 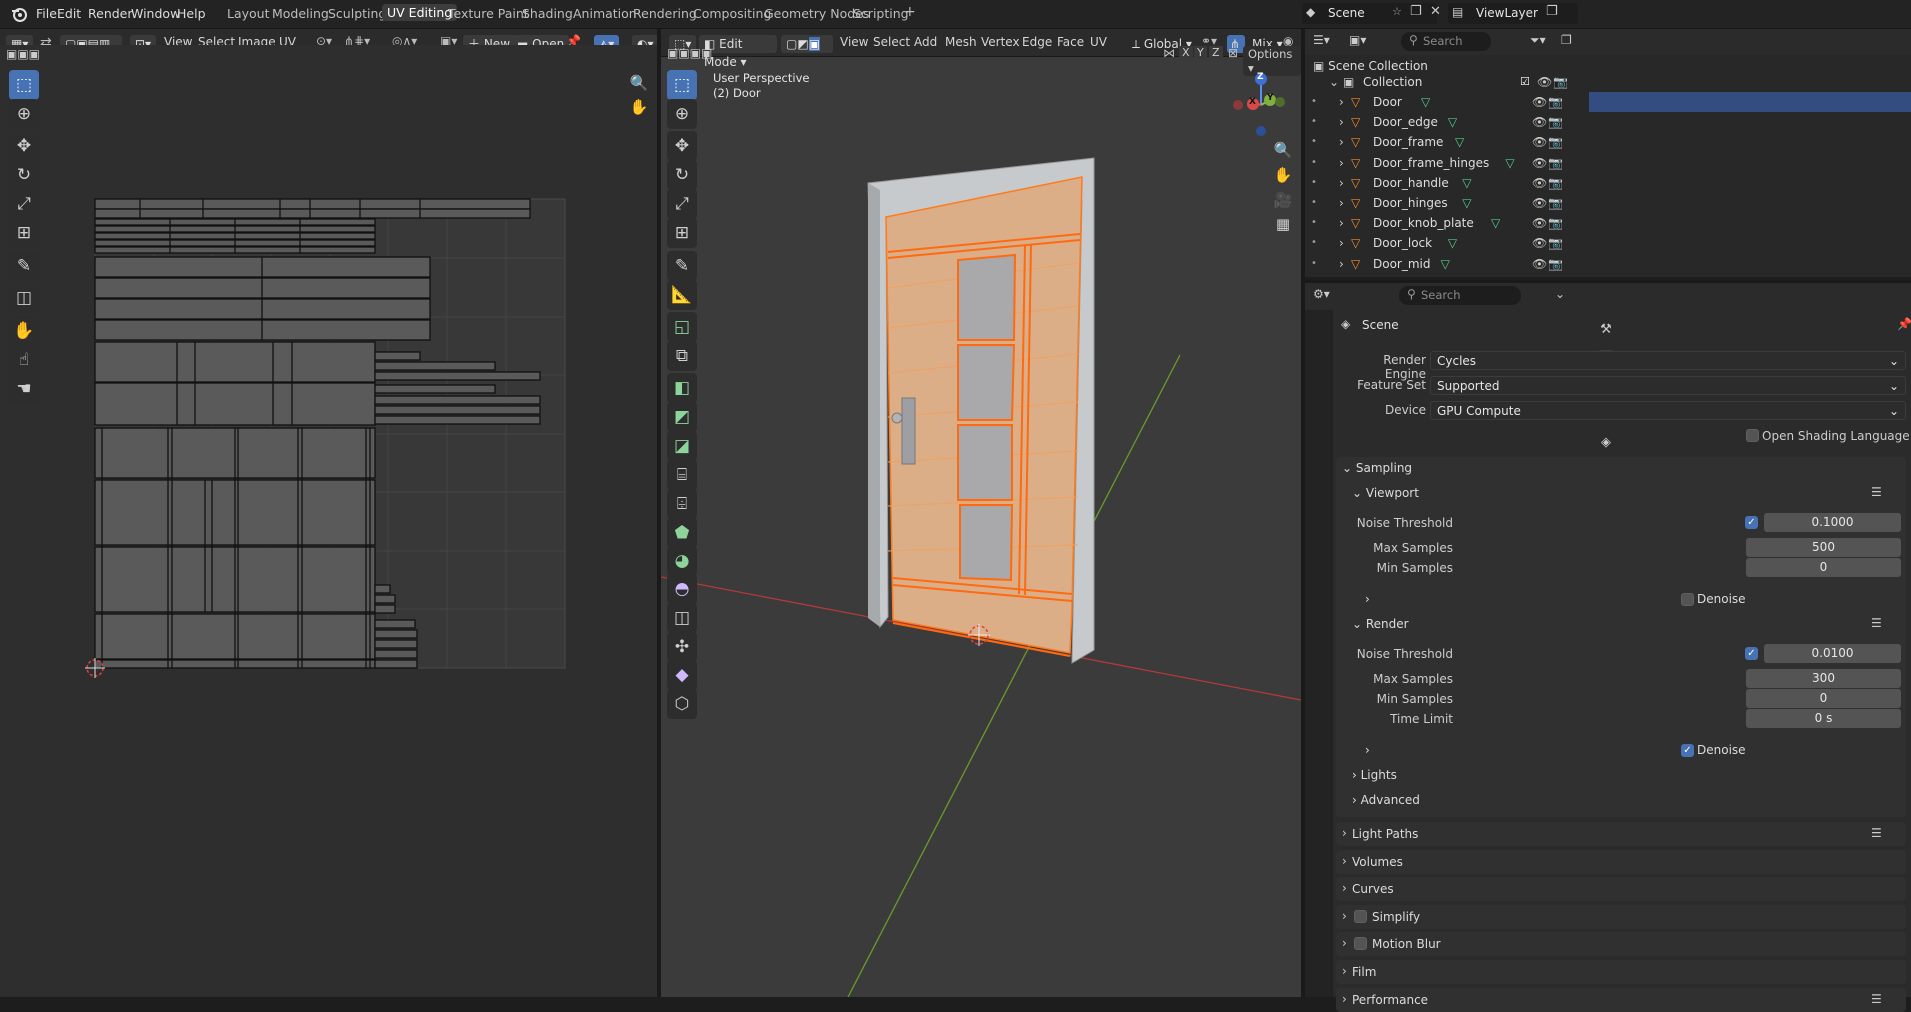 What do you see at coordinates (682, 114) in the screenshot?
I see `vp-cursor-tool: ⊕` at bounding box center [682, 114].